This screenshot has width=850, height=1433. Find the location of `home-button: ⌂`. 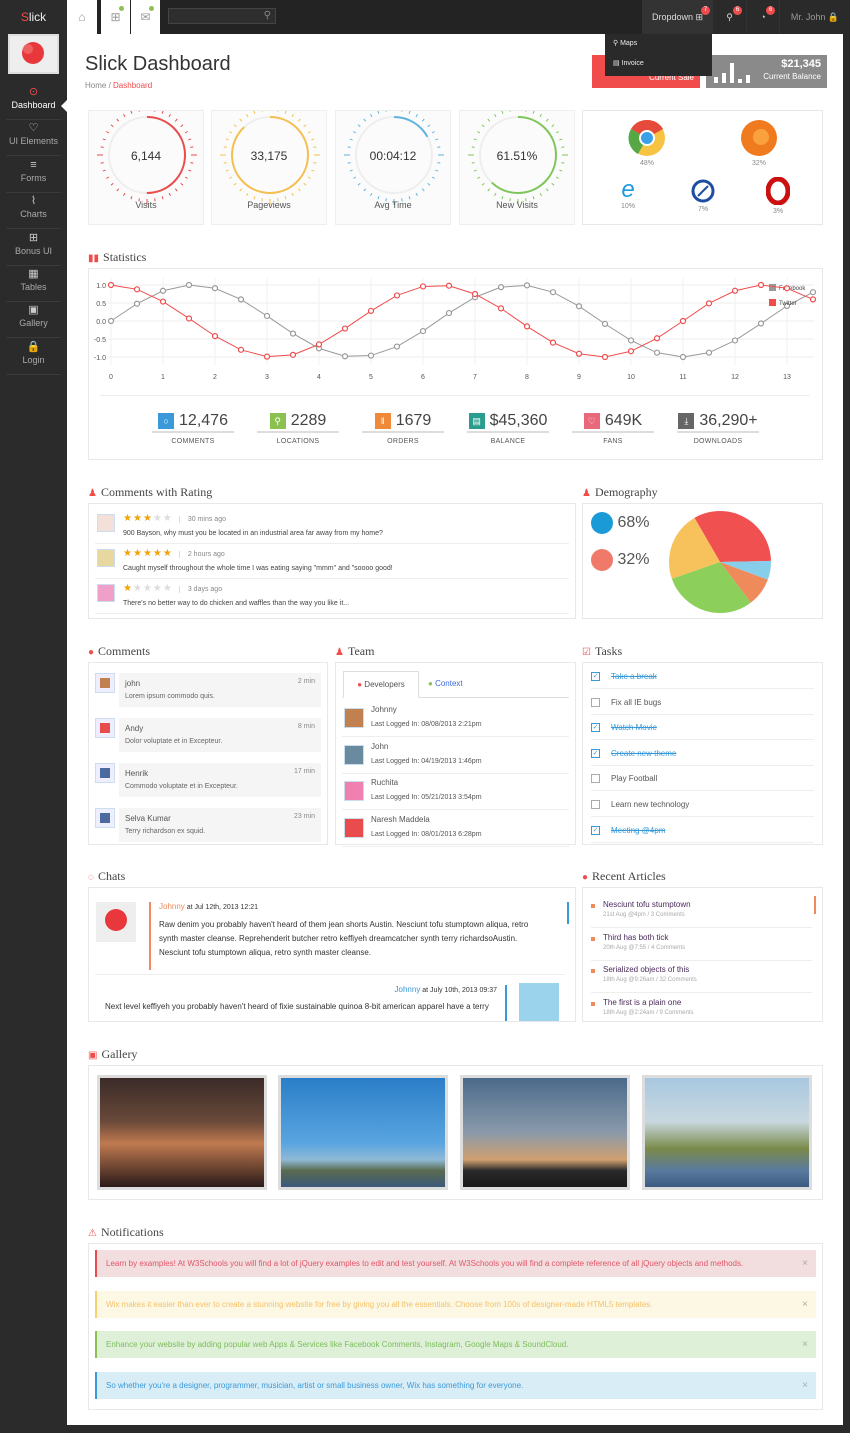

home-button: ⌂ is located at coordinates (82, 17).